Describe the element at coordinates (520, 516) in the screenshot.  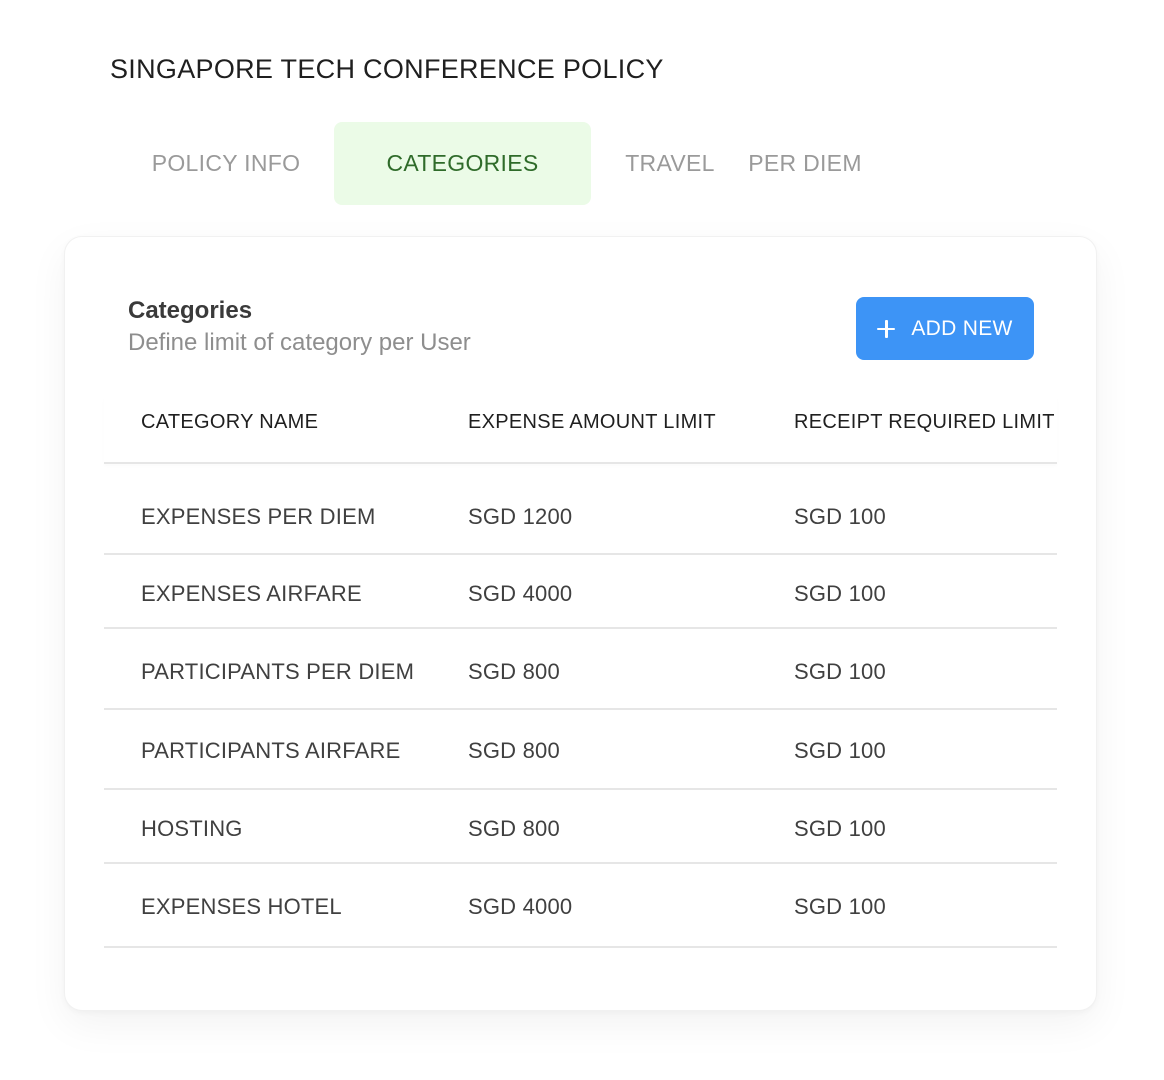
I see `expense-limit-cell: SGD 1200` at that location.